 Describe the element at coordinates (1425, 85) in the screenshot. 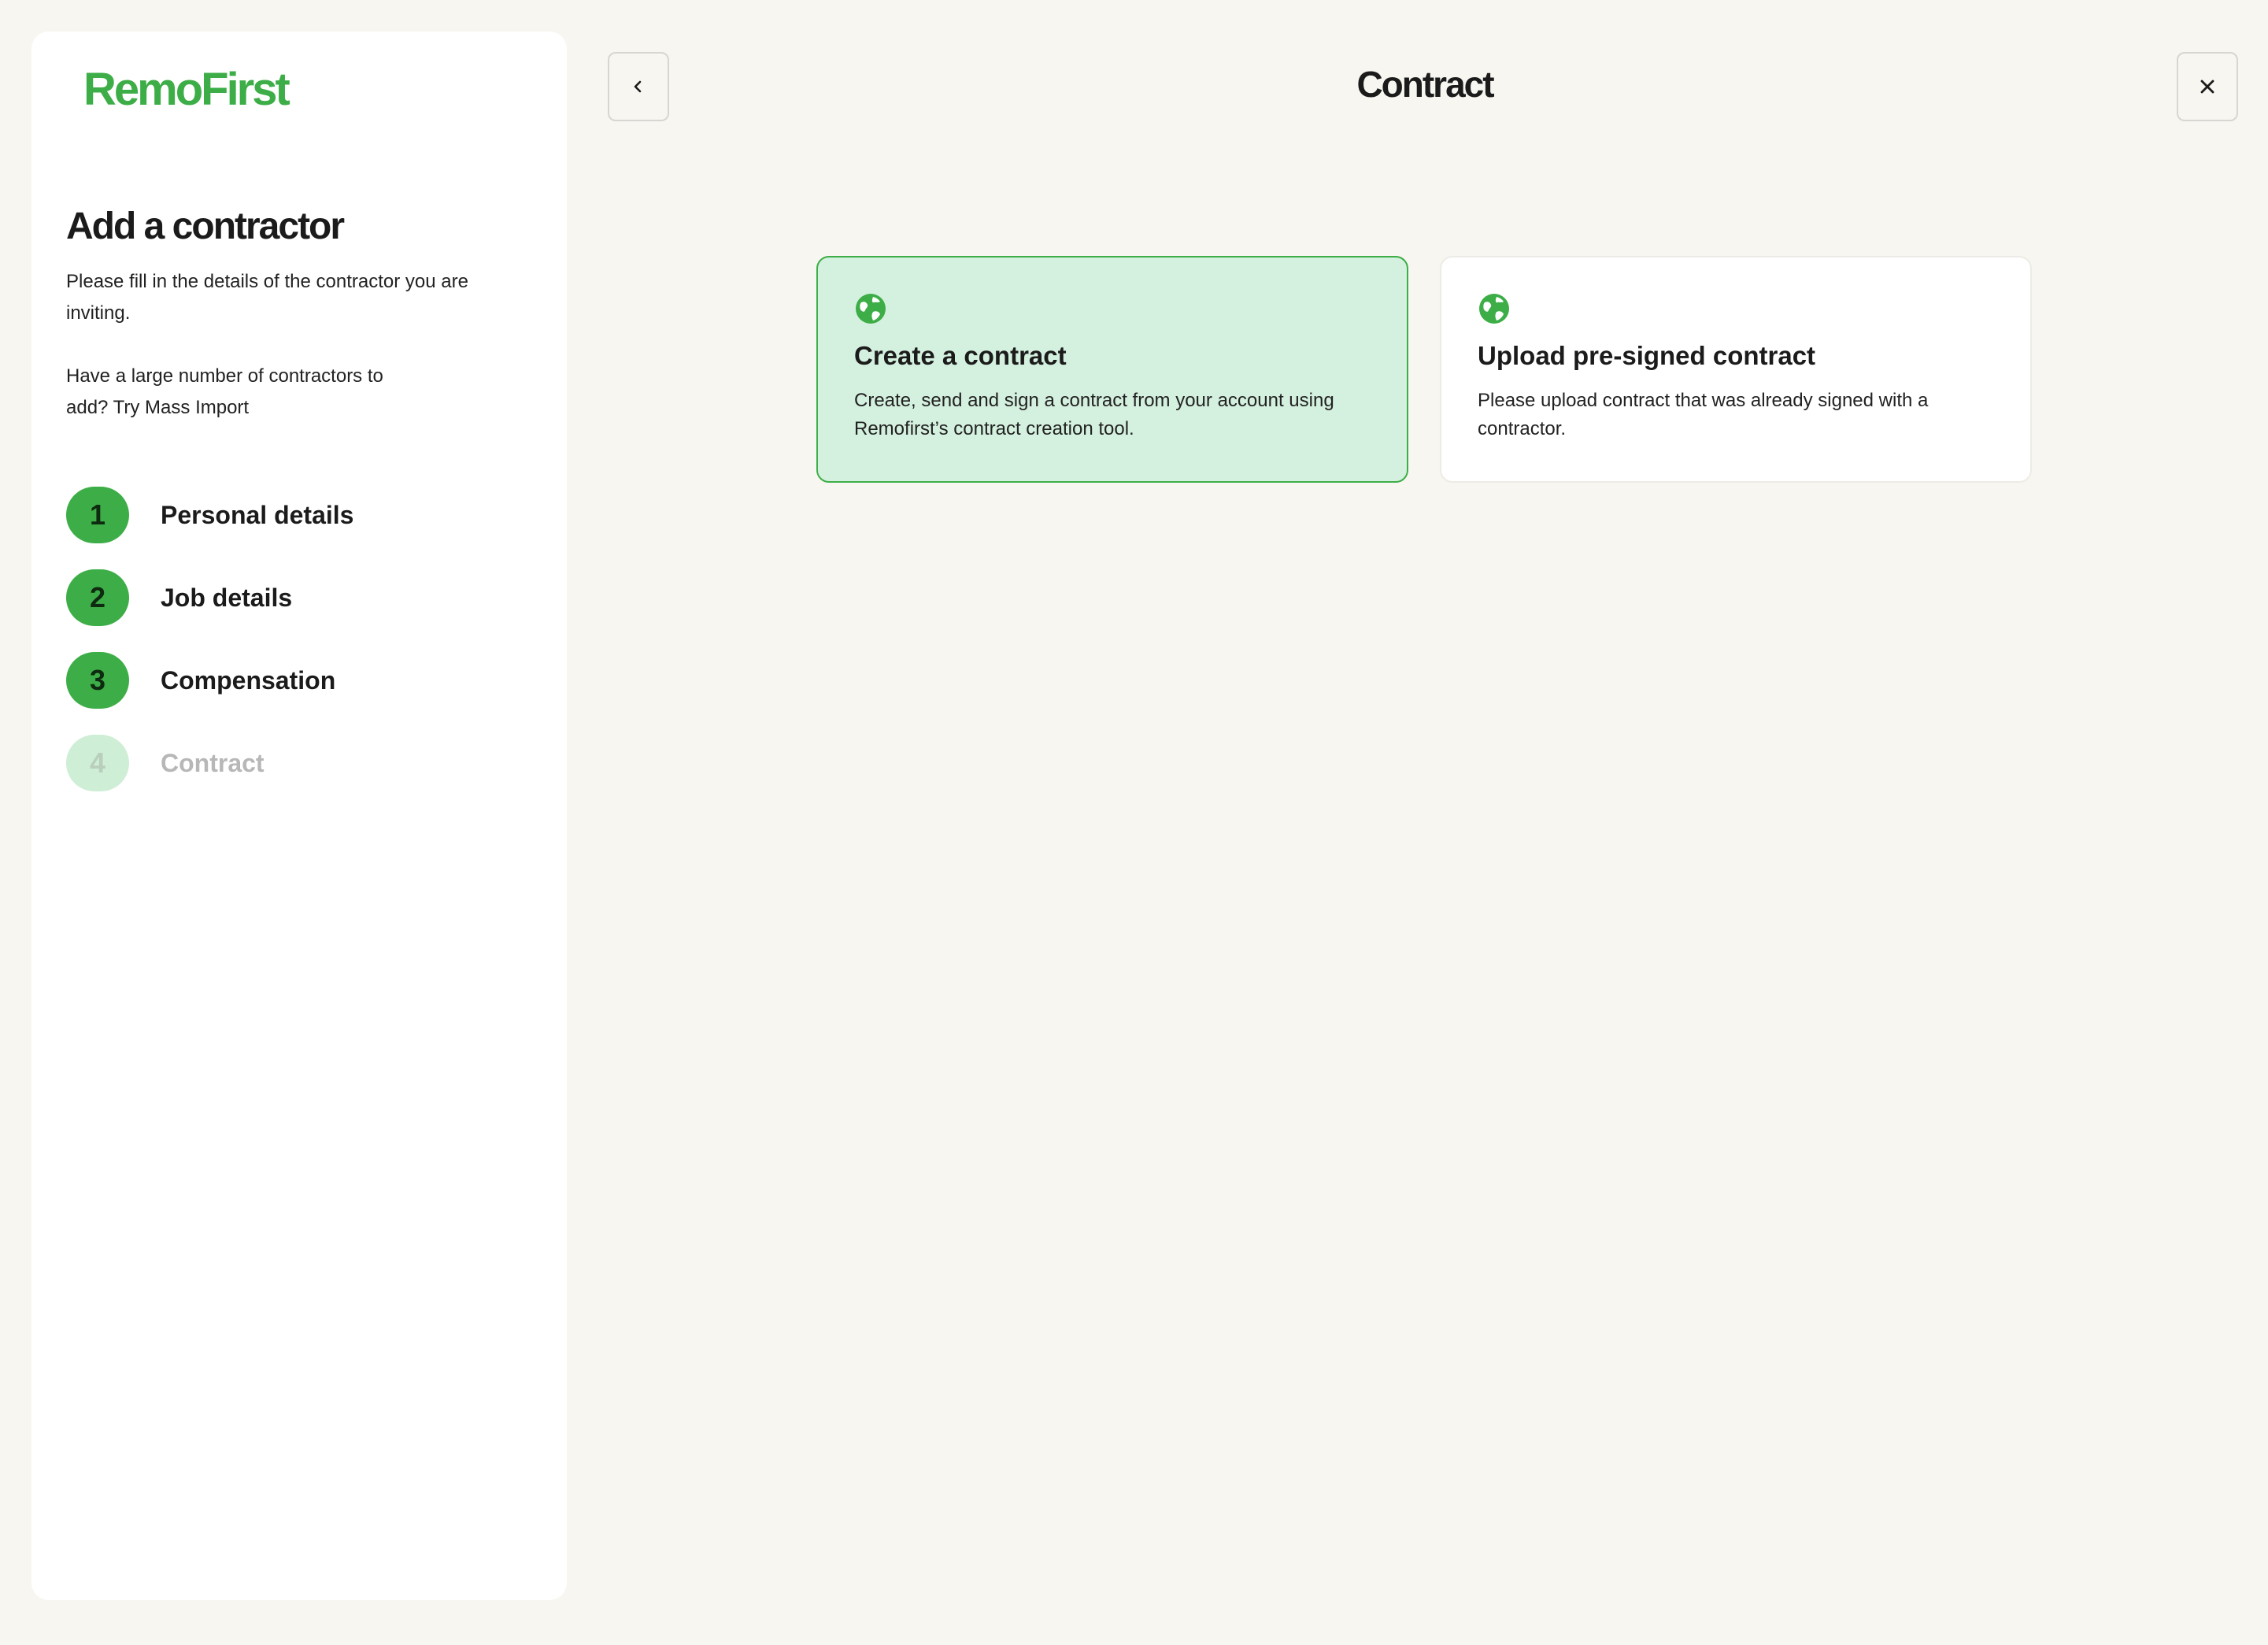

I see `page-title: Contract` at that location.